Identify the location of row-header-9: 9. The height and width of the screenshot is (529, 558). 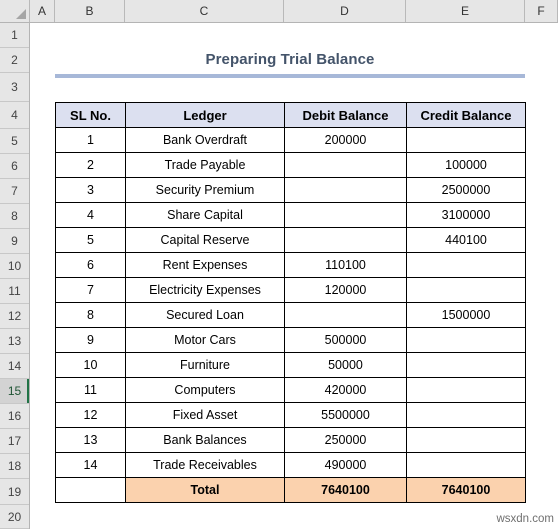
(14, 241).